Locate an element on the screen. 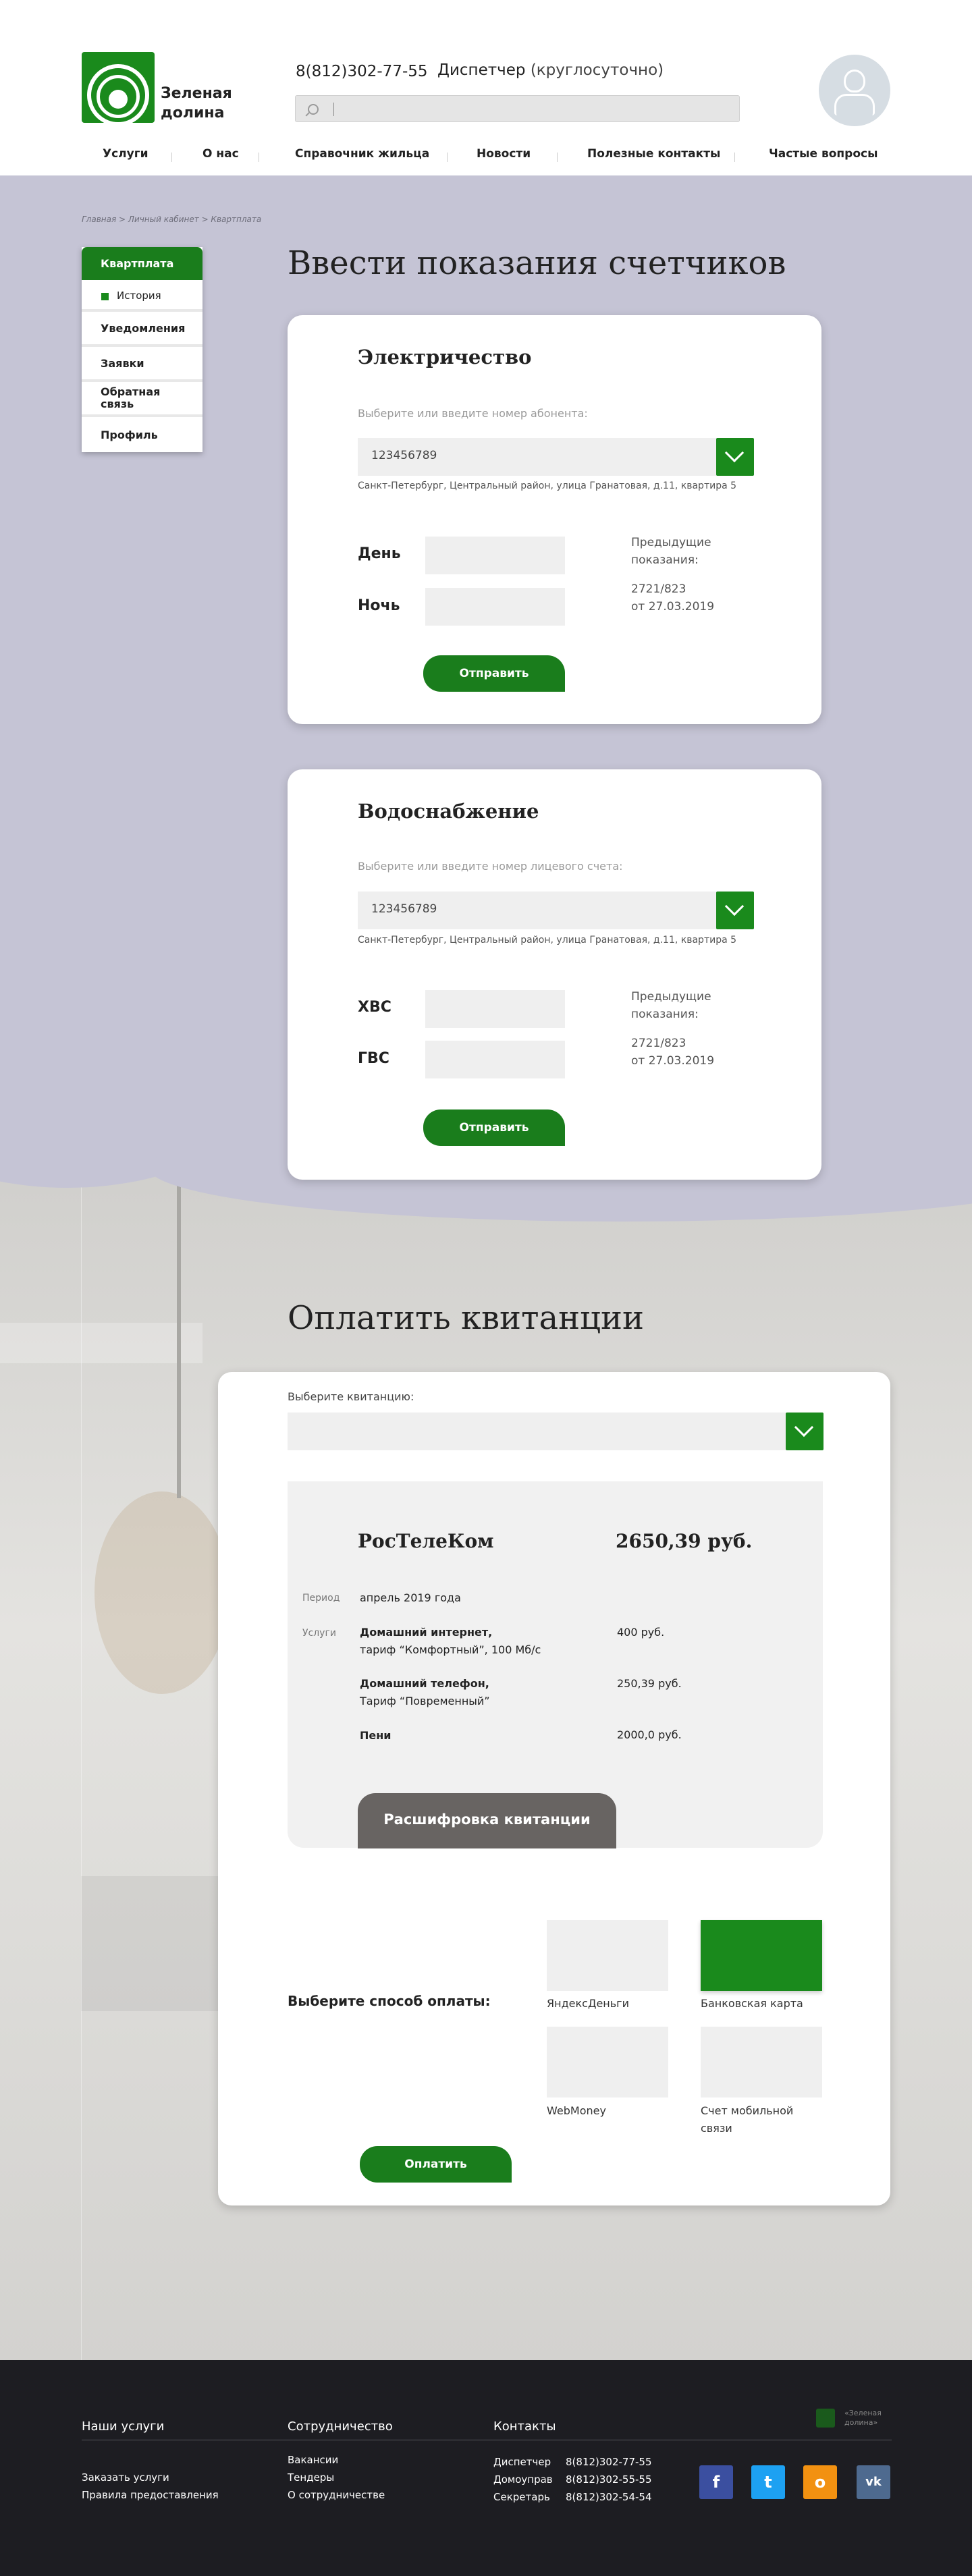  facebook-glyph: f is located at coordinates (716, 2482).